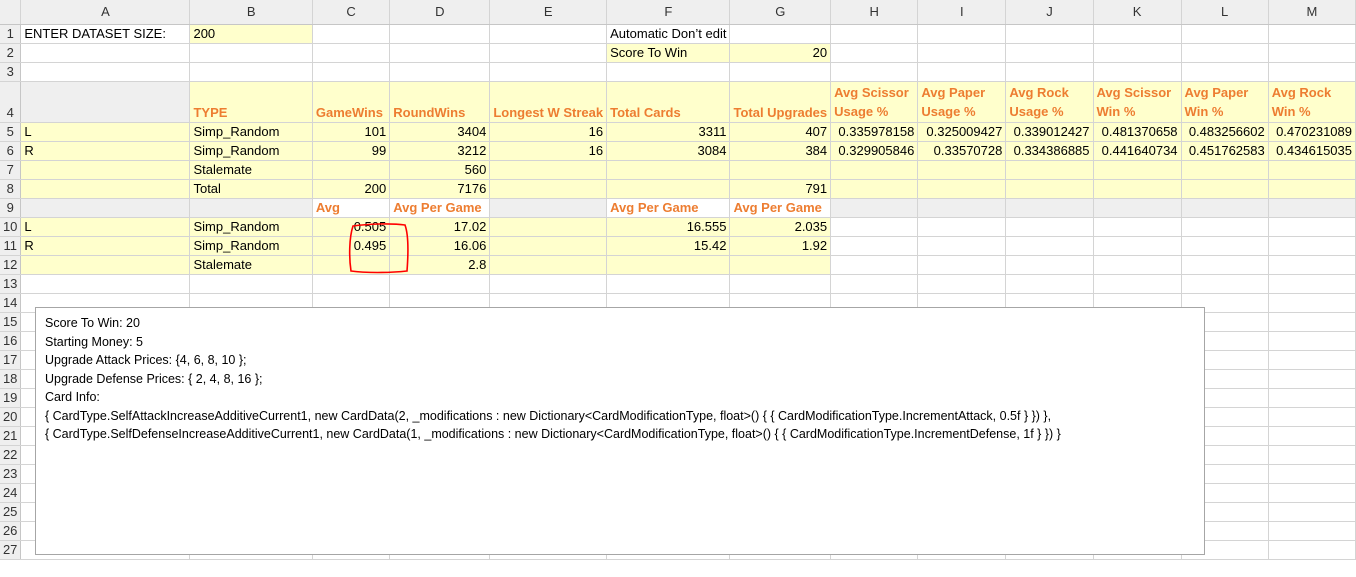  Describe the element at coordinates (780, 72) in the screenshot. I see `cell-g3` at that location.